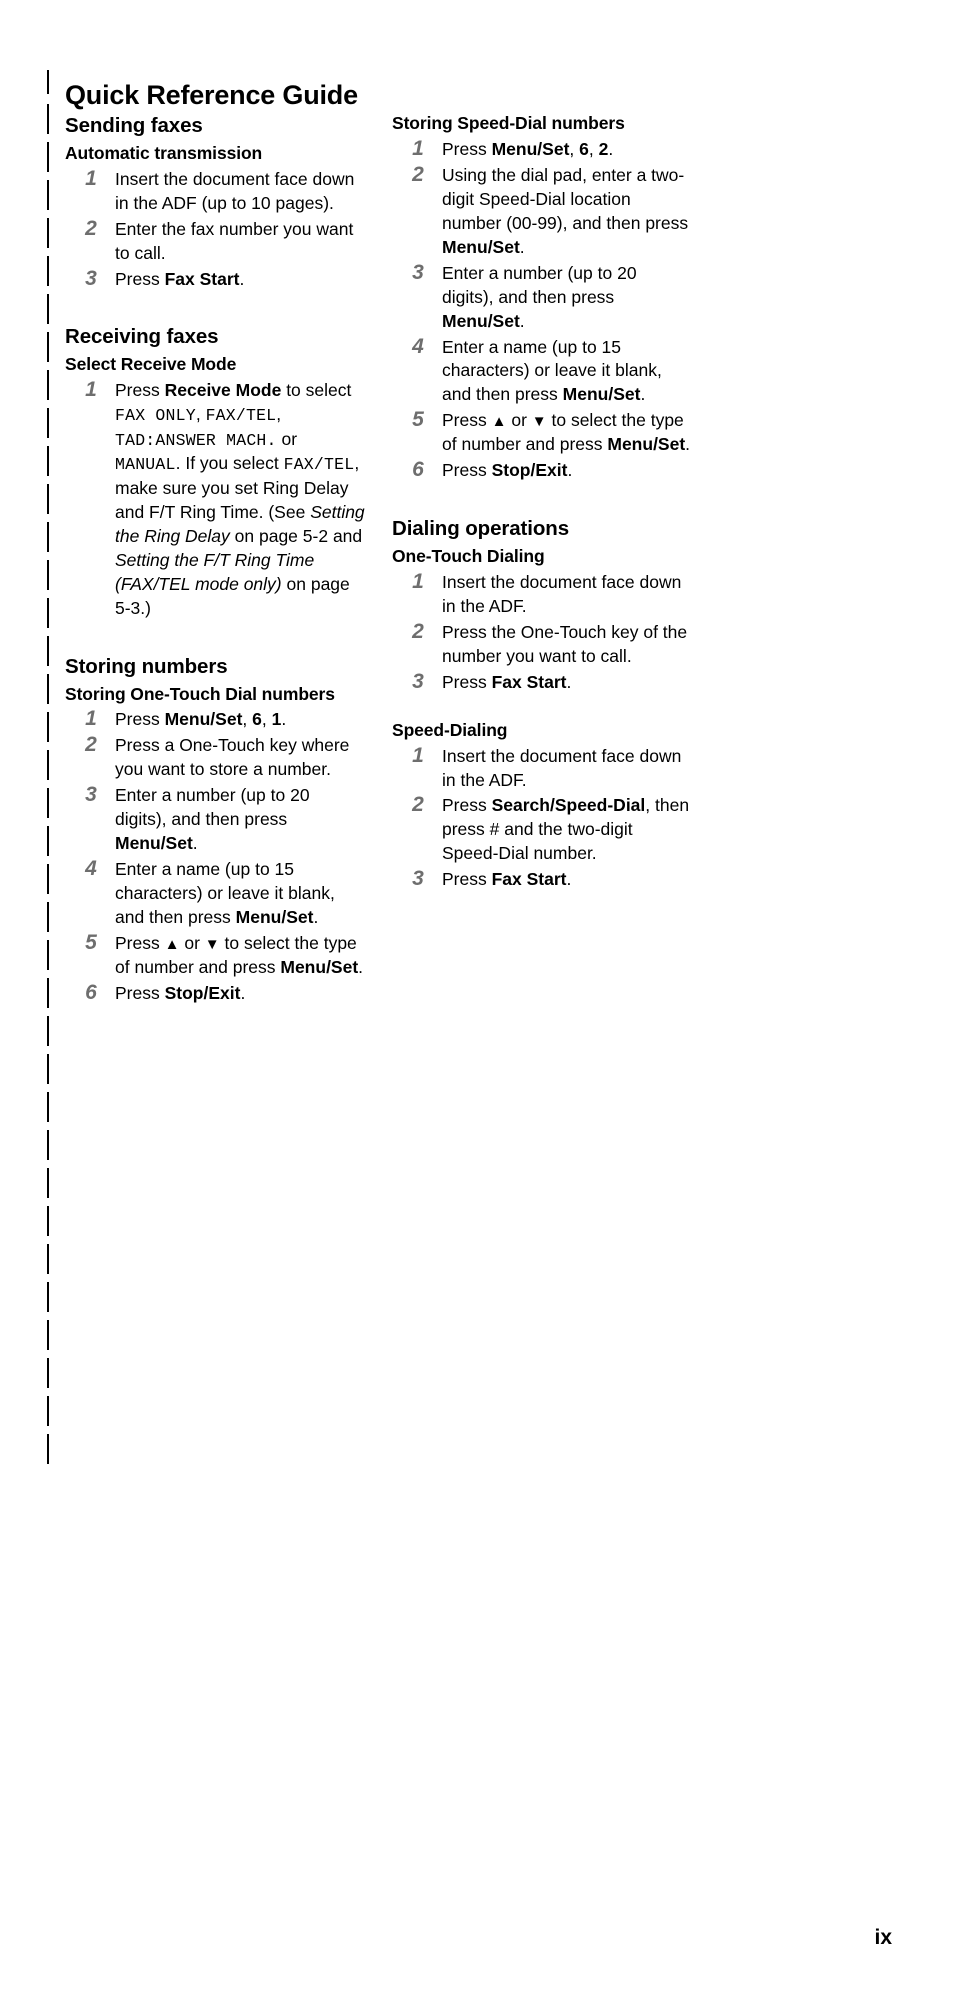  What do you see at coordinates (172, 944) in the screenshot?
I see `up-triangle-icon: ▲` at bounding box center [172, 944].